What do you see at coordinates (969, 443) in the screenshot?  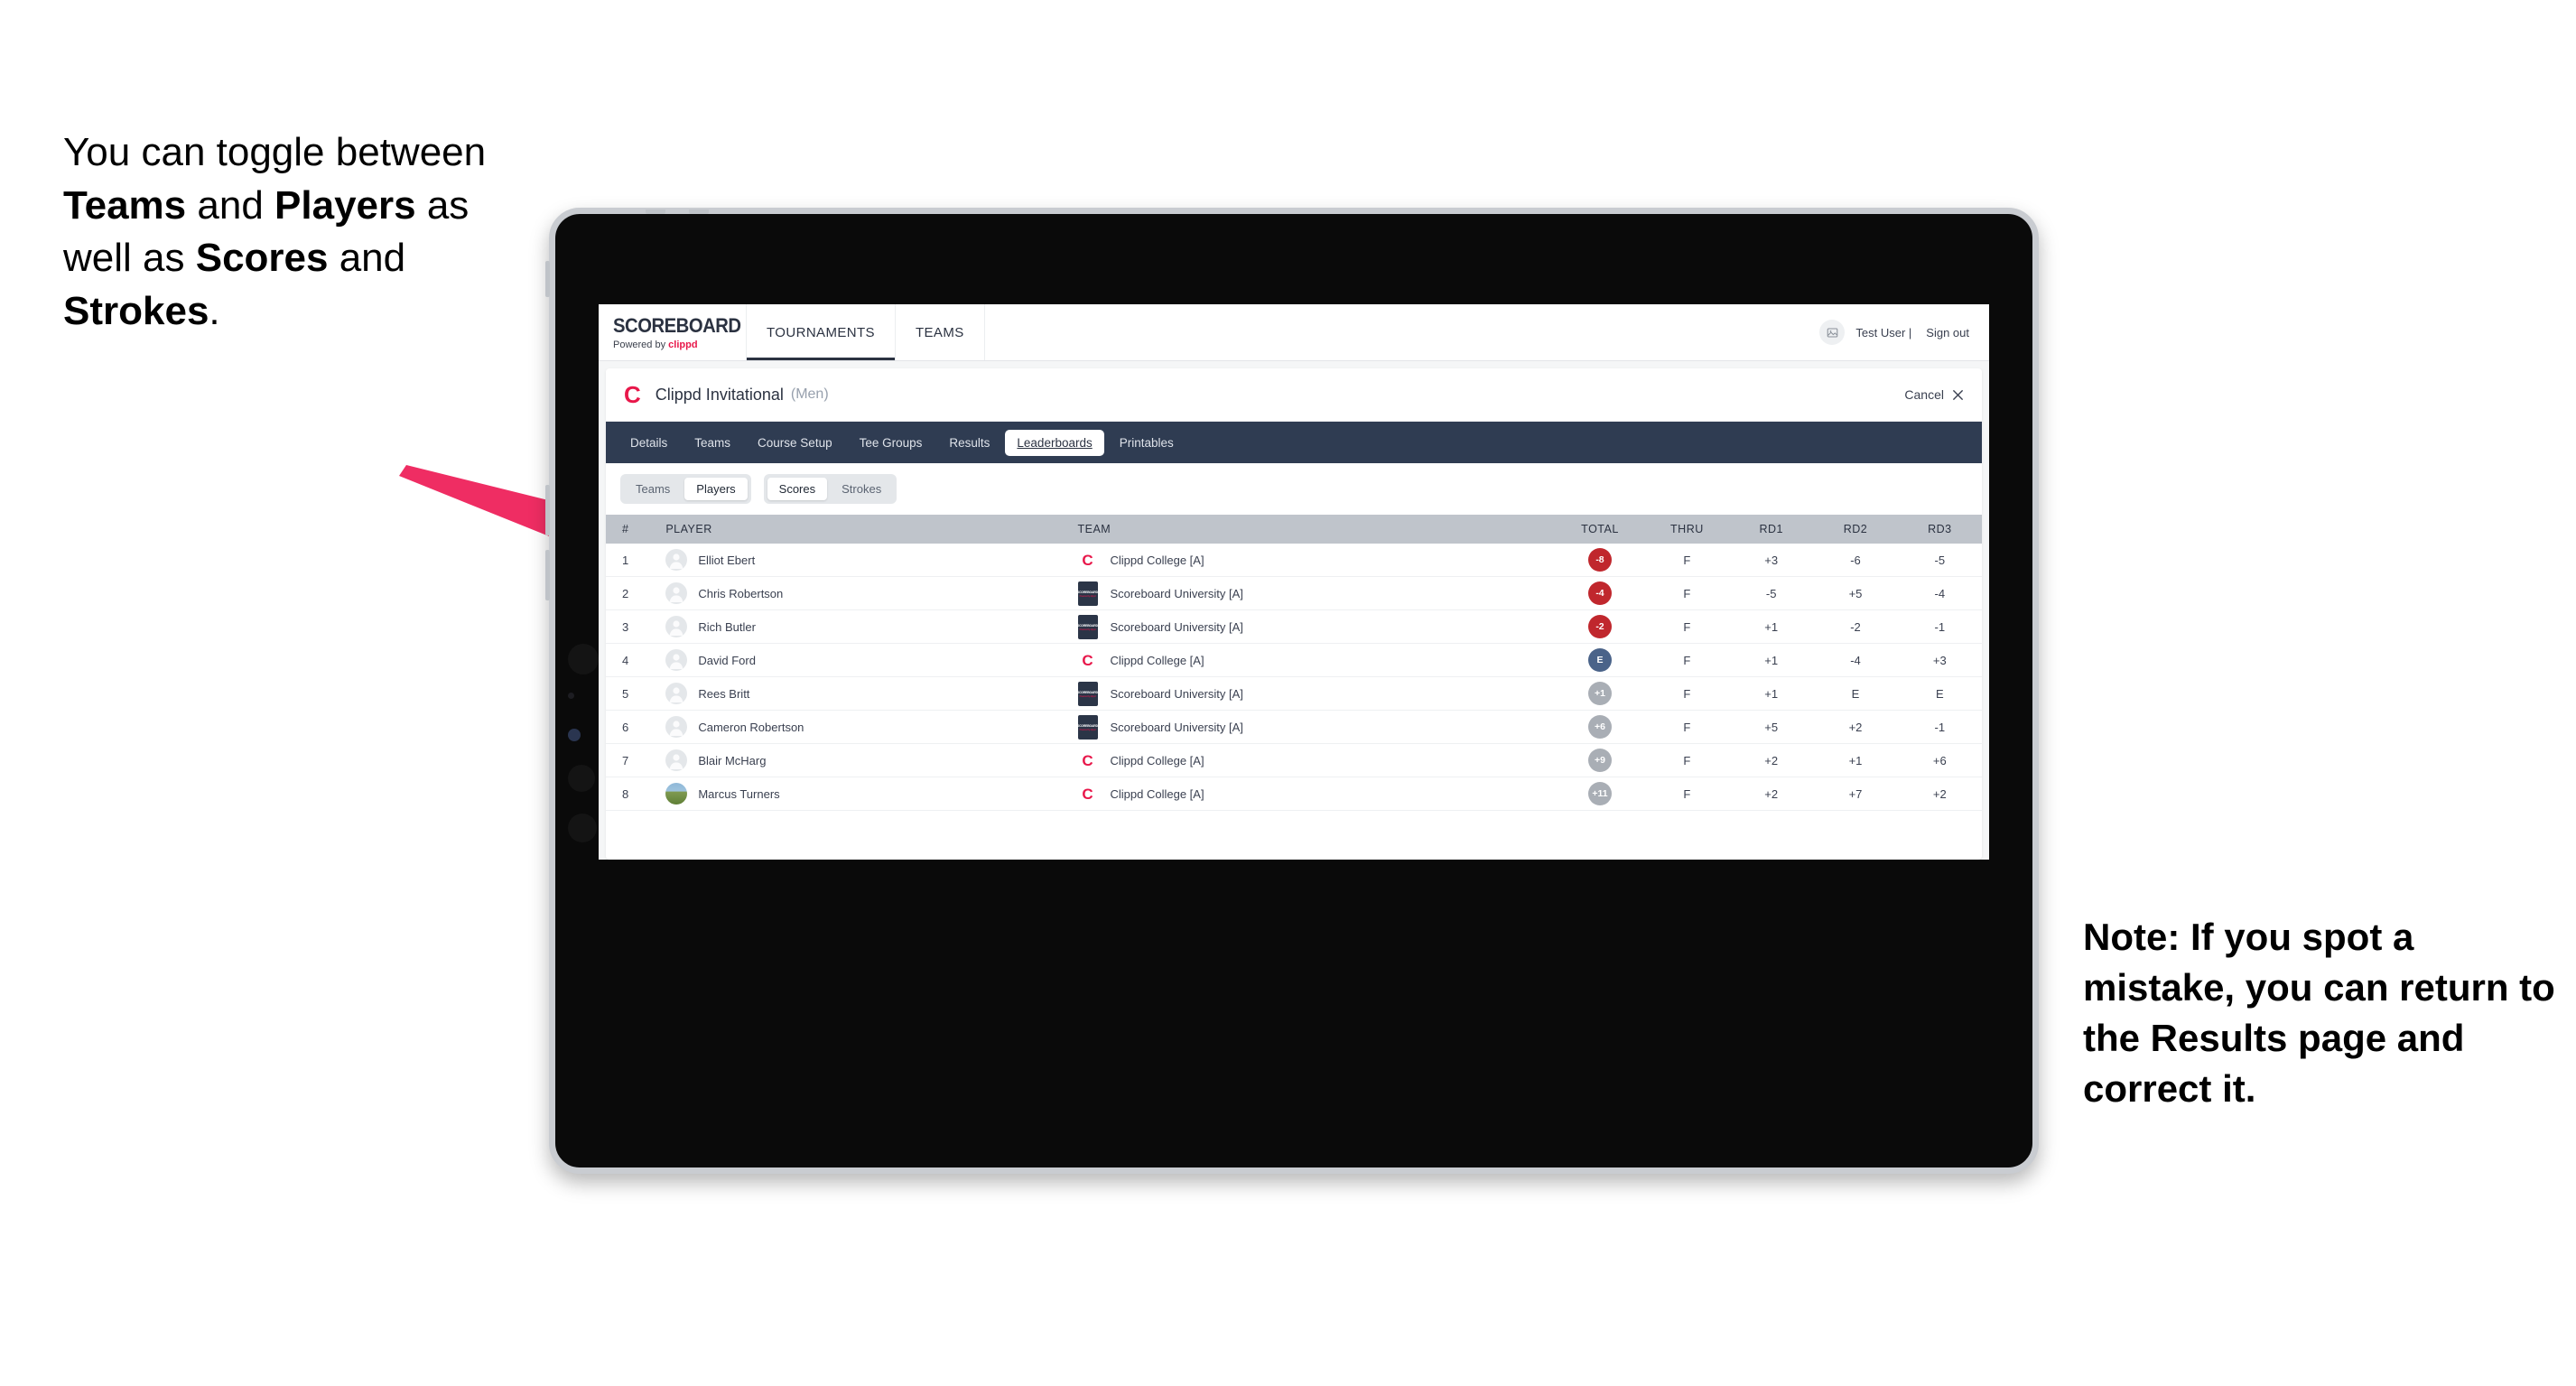 I see `tab-results: Results` at bounding box center [969, 443].